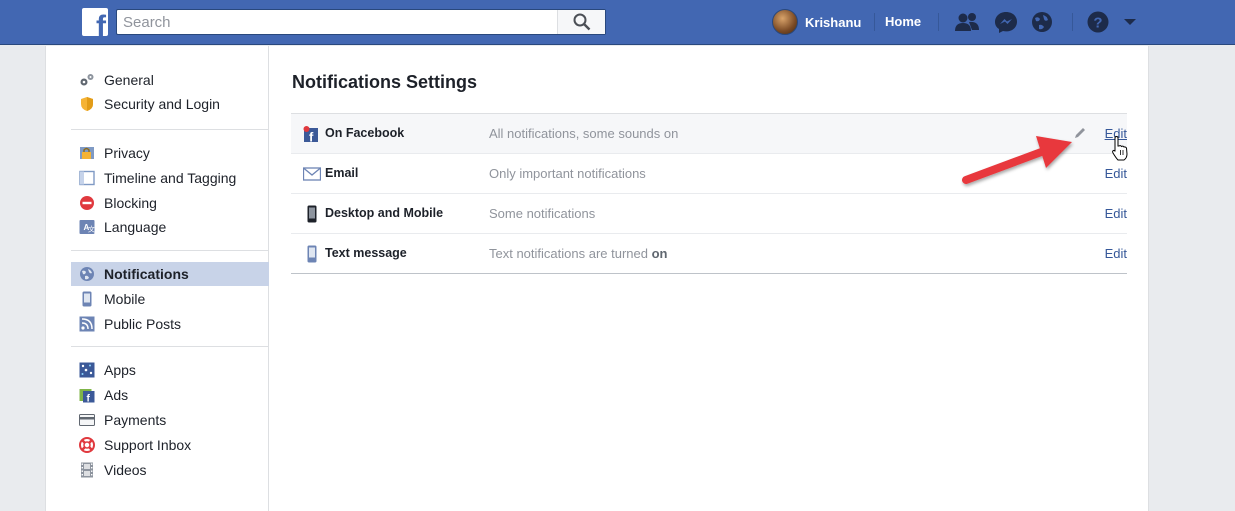 The height and width of the screenshot is (511, 1235). Describe the element at coordinates (87, 104) in the screenshot. I see `shield-icon` at that location.